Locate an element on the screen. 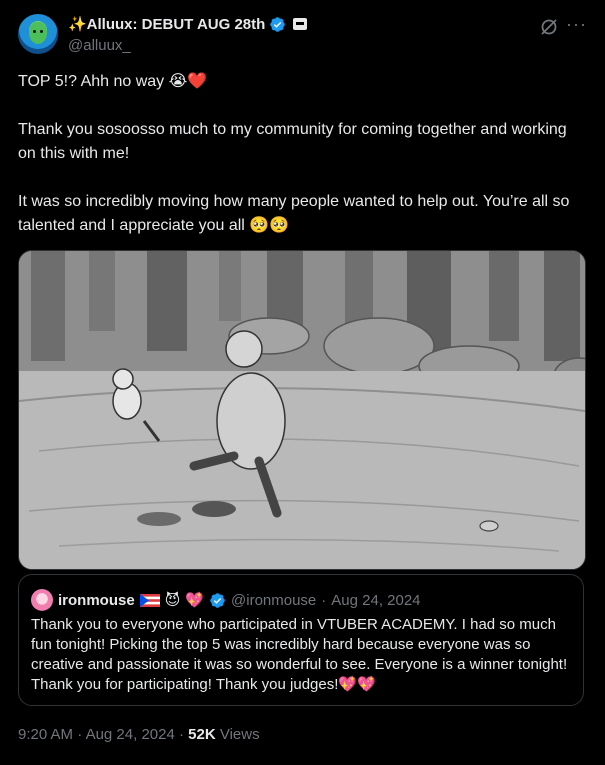  quoted-avatar is located at coordinates (42, 600).